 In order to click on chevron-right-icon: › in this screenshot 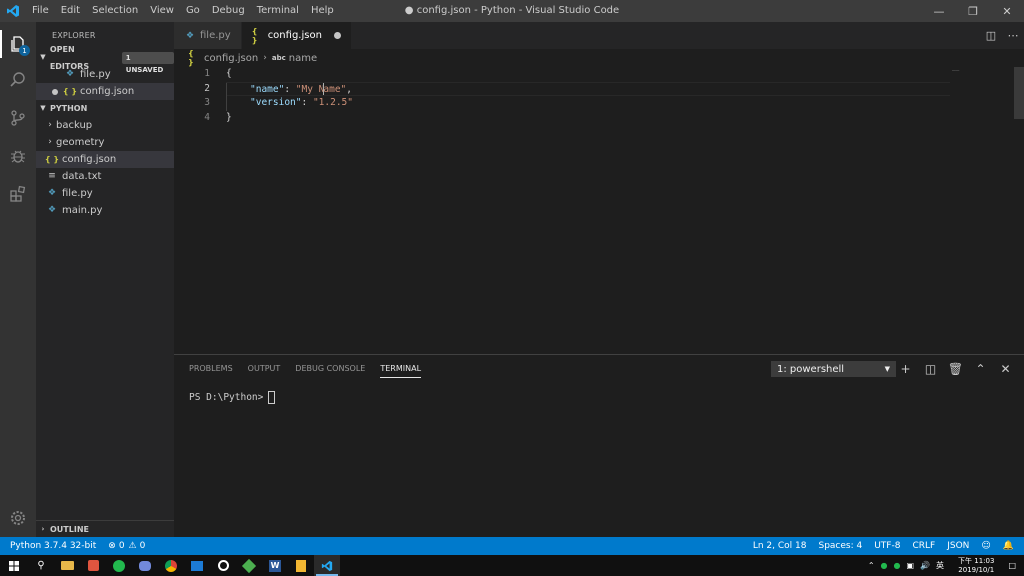, I will do `click(265, 58)`.